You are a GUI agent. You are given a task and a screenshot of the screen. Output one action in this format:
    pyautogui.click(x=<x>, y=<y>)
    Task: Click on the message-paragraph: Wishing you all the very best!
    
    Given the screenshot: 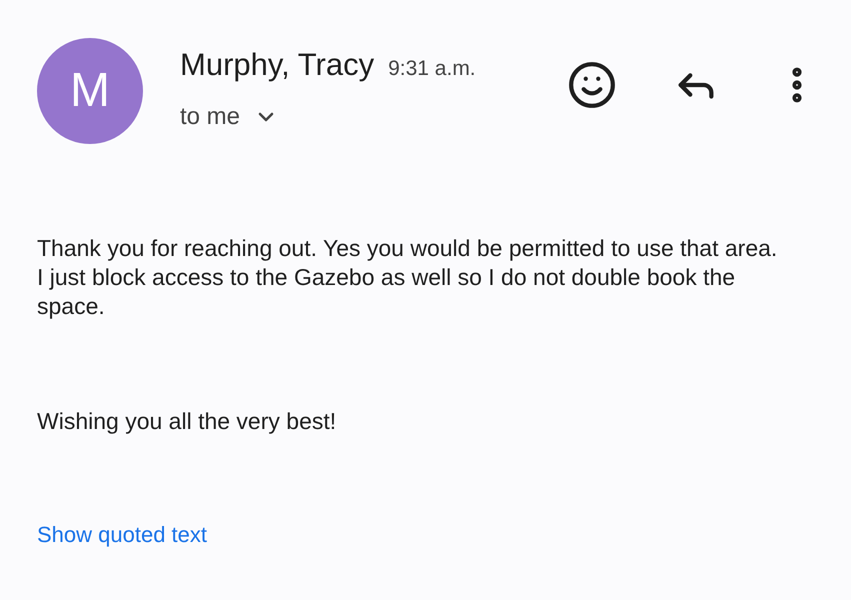 What is the action you would take?
    pyautogui.click(x=187, y=421)
    